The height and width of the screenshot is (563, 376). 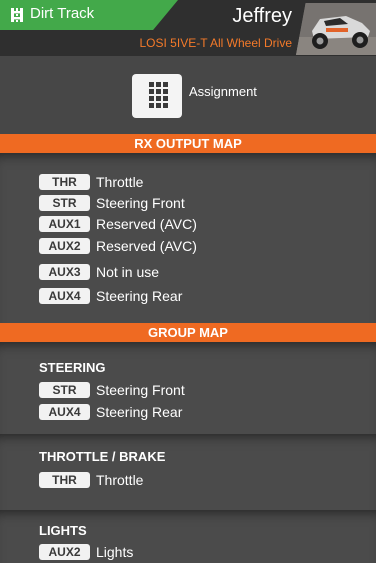 I want to click on assignment-area: Assignment, so click(x=188, y=95).